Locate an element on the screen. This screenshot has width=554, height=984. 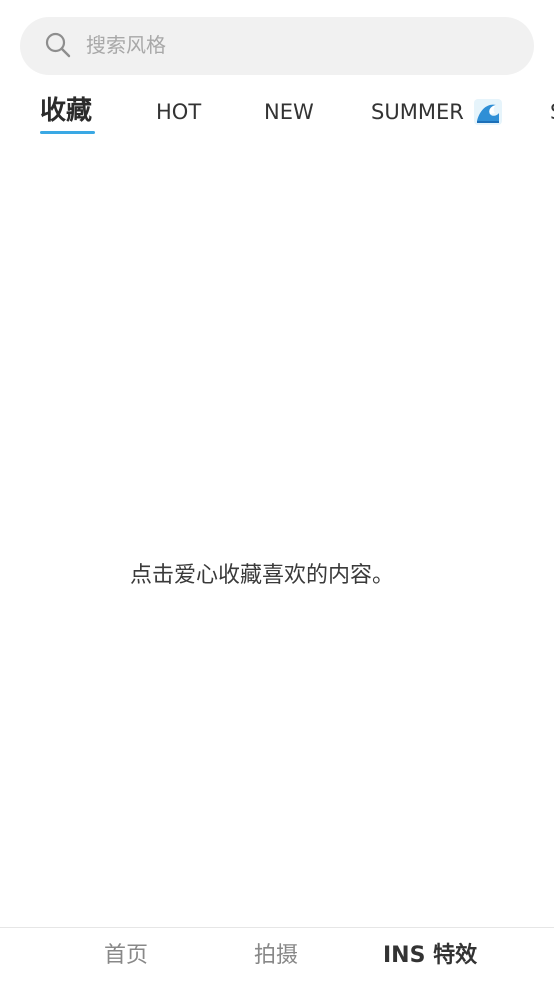
tab-new: NEW is located at coordinates (289, 112).